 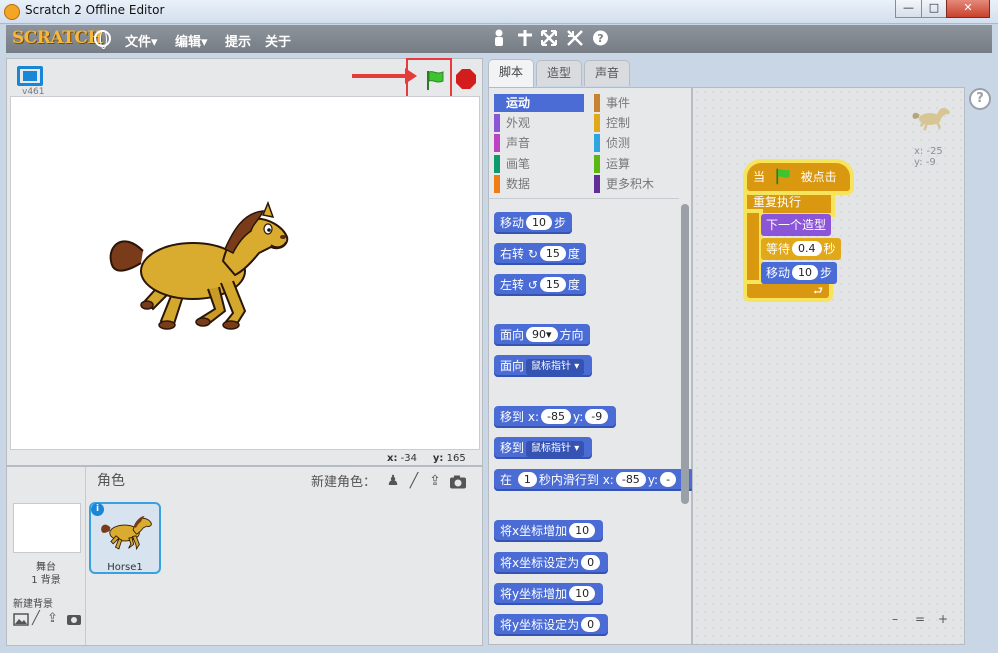 I want to click on category-control: 控制, so click(x=639, y=123).